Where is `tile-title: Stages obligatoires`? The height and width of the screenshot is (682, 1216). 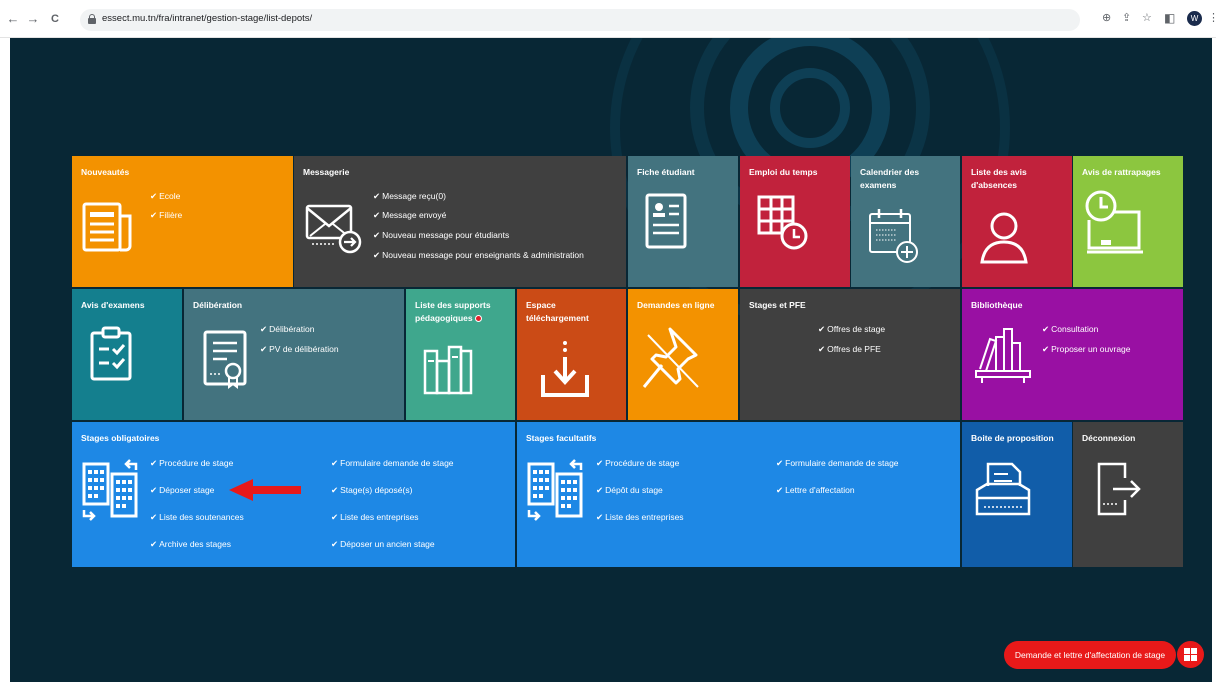
tile-title: Stages obligatoires is located at coordinates (120, 438).